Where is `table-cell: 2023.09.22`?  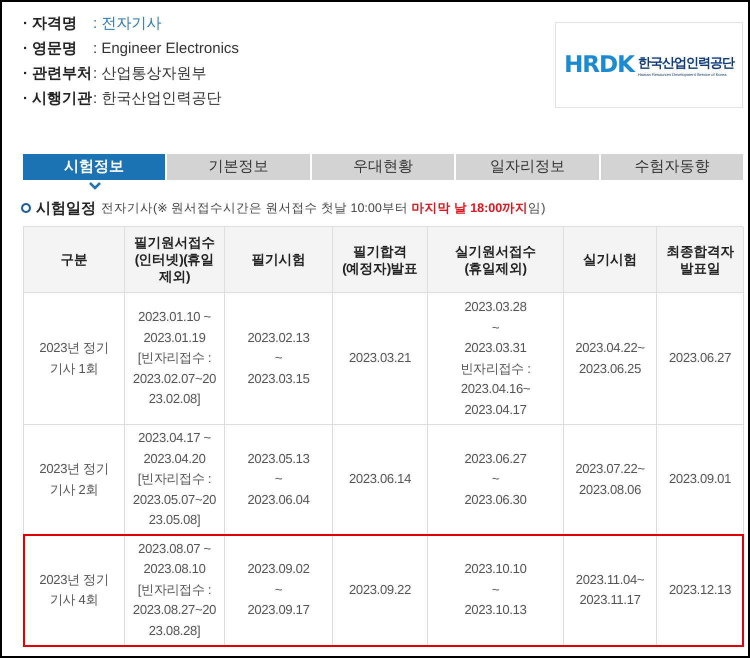 table-cell: 2023.09.22 is located at coordinates (380, 590).